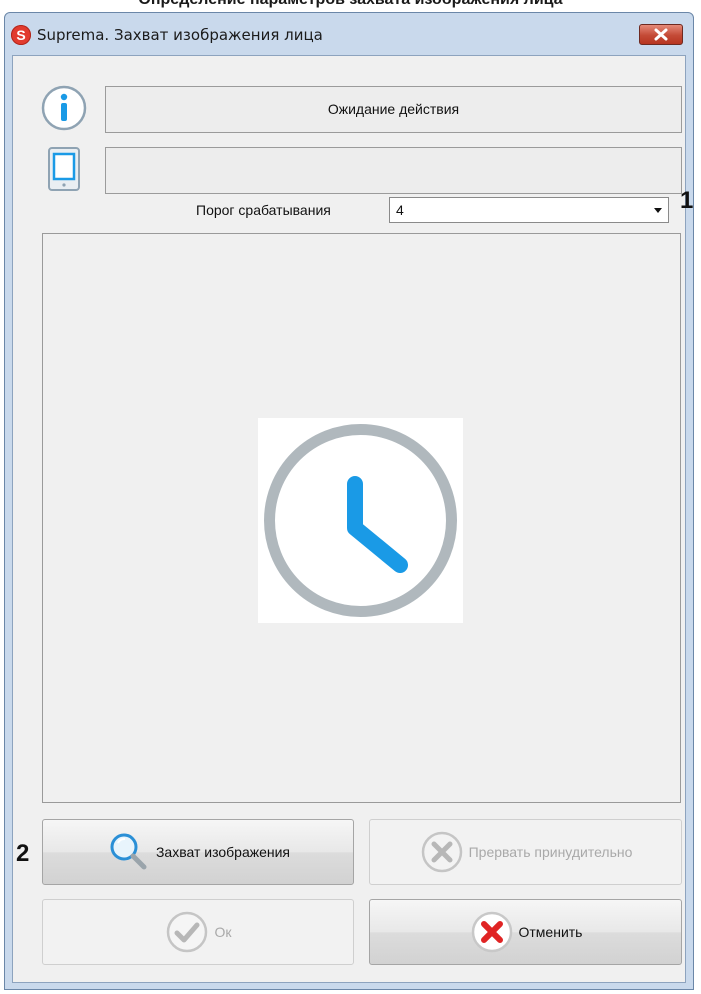  Describe the element at coordinates (64, 108) in the screenshot. I see `info-icon` at that location.